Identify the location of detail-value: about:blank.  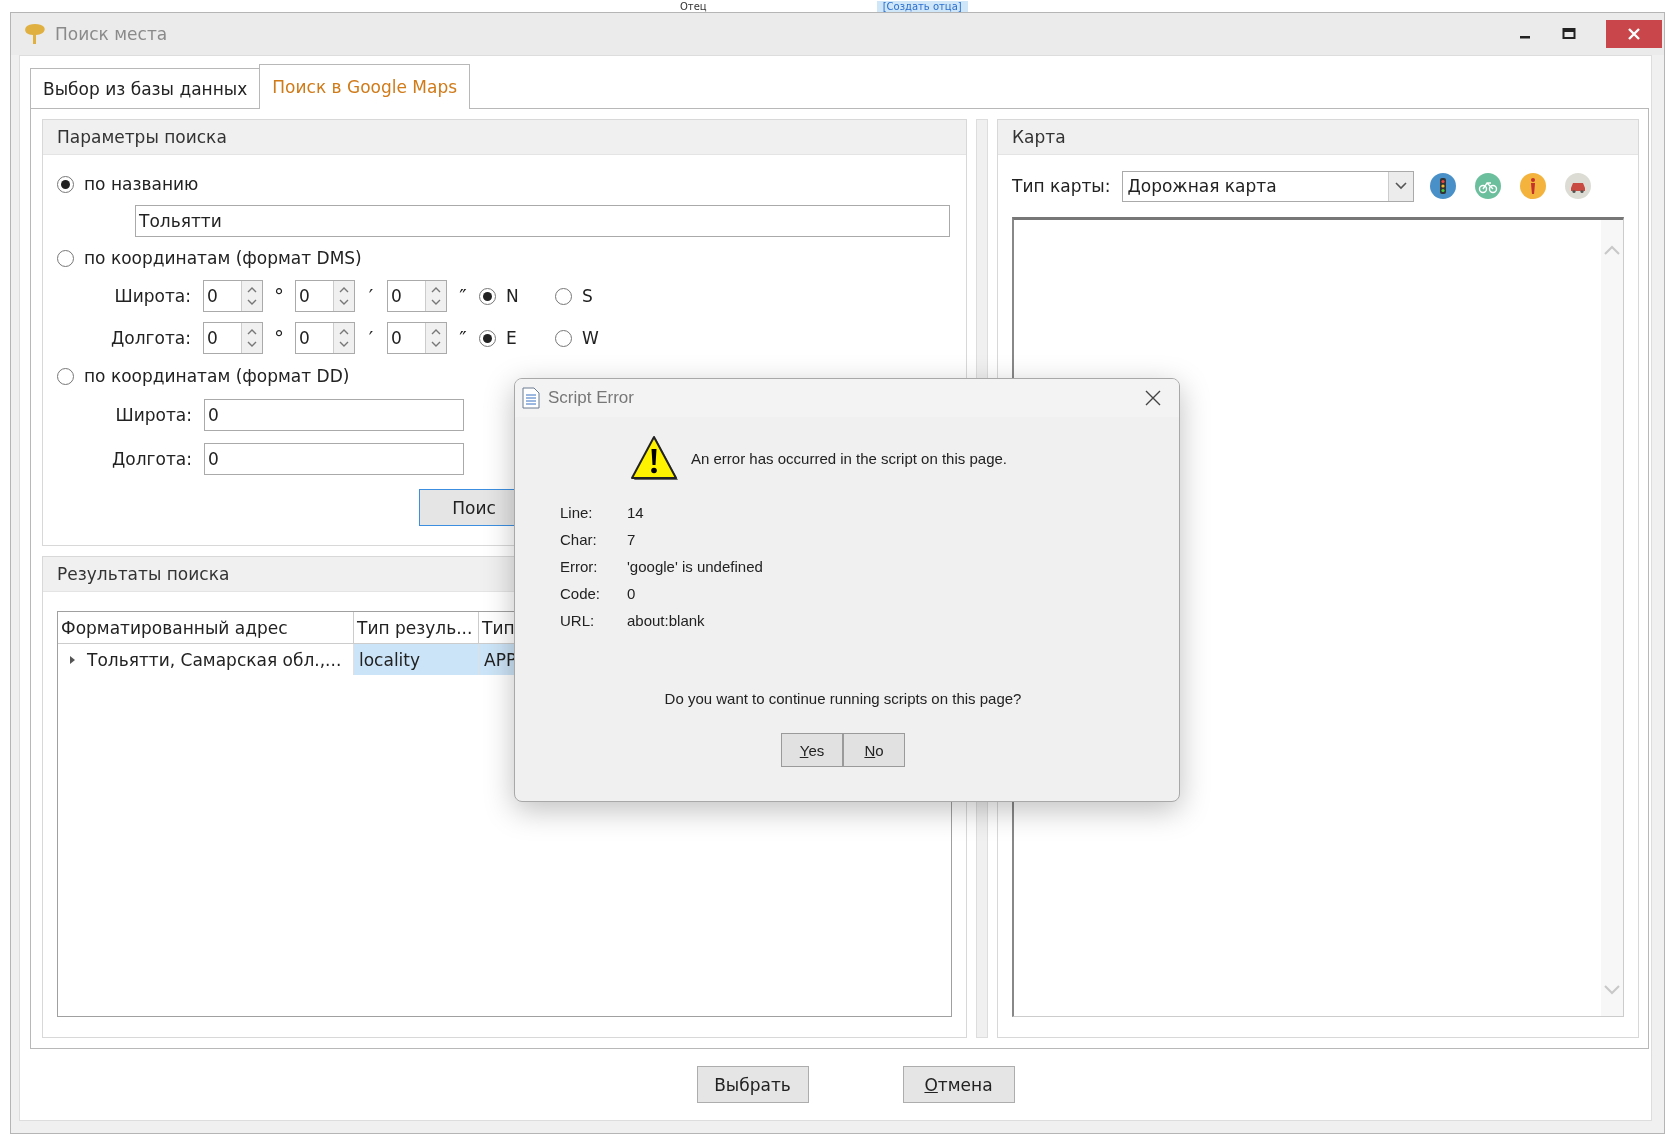
(666, 620).